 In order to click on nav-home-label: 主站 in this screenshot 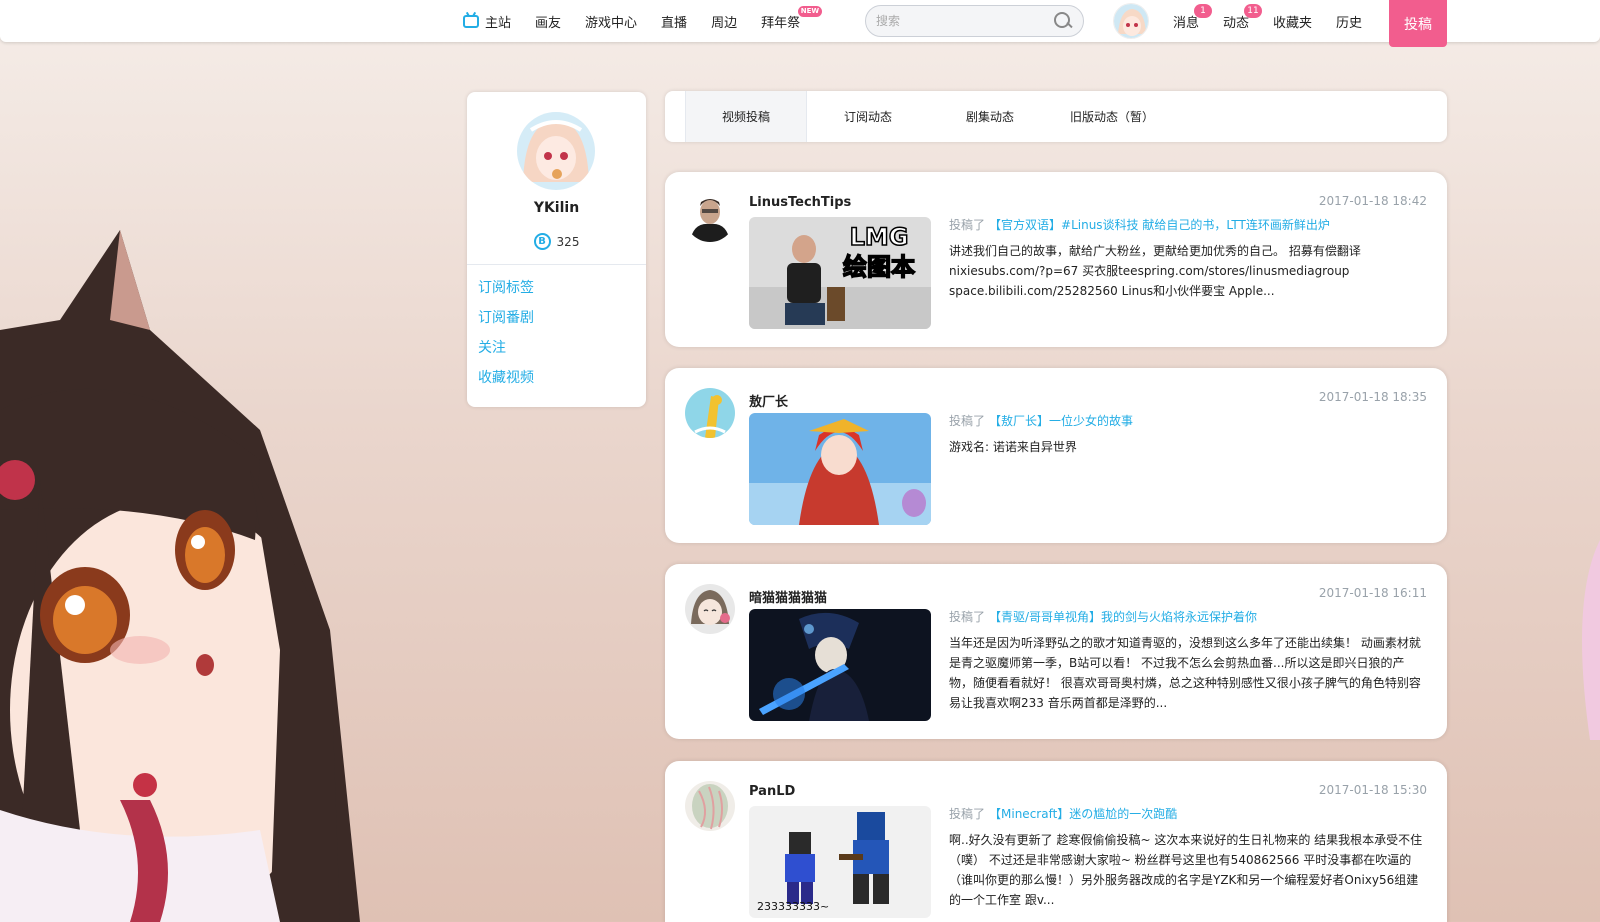, I will do `click(498, 23)`.